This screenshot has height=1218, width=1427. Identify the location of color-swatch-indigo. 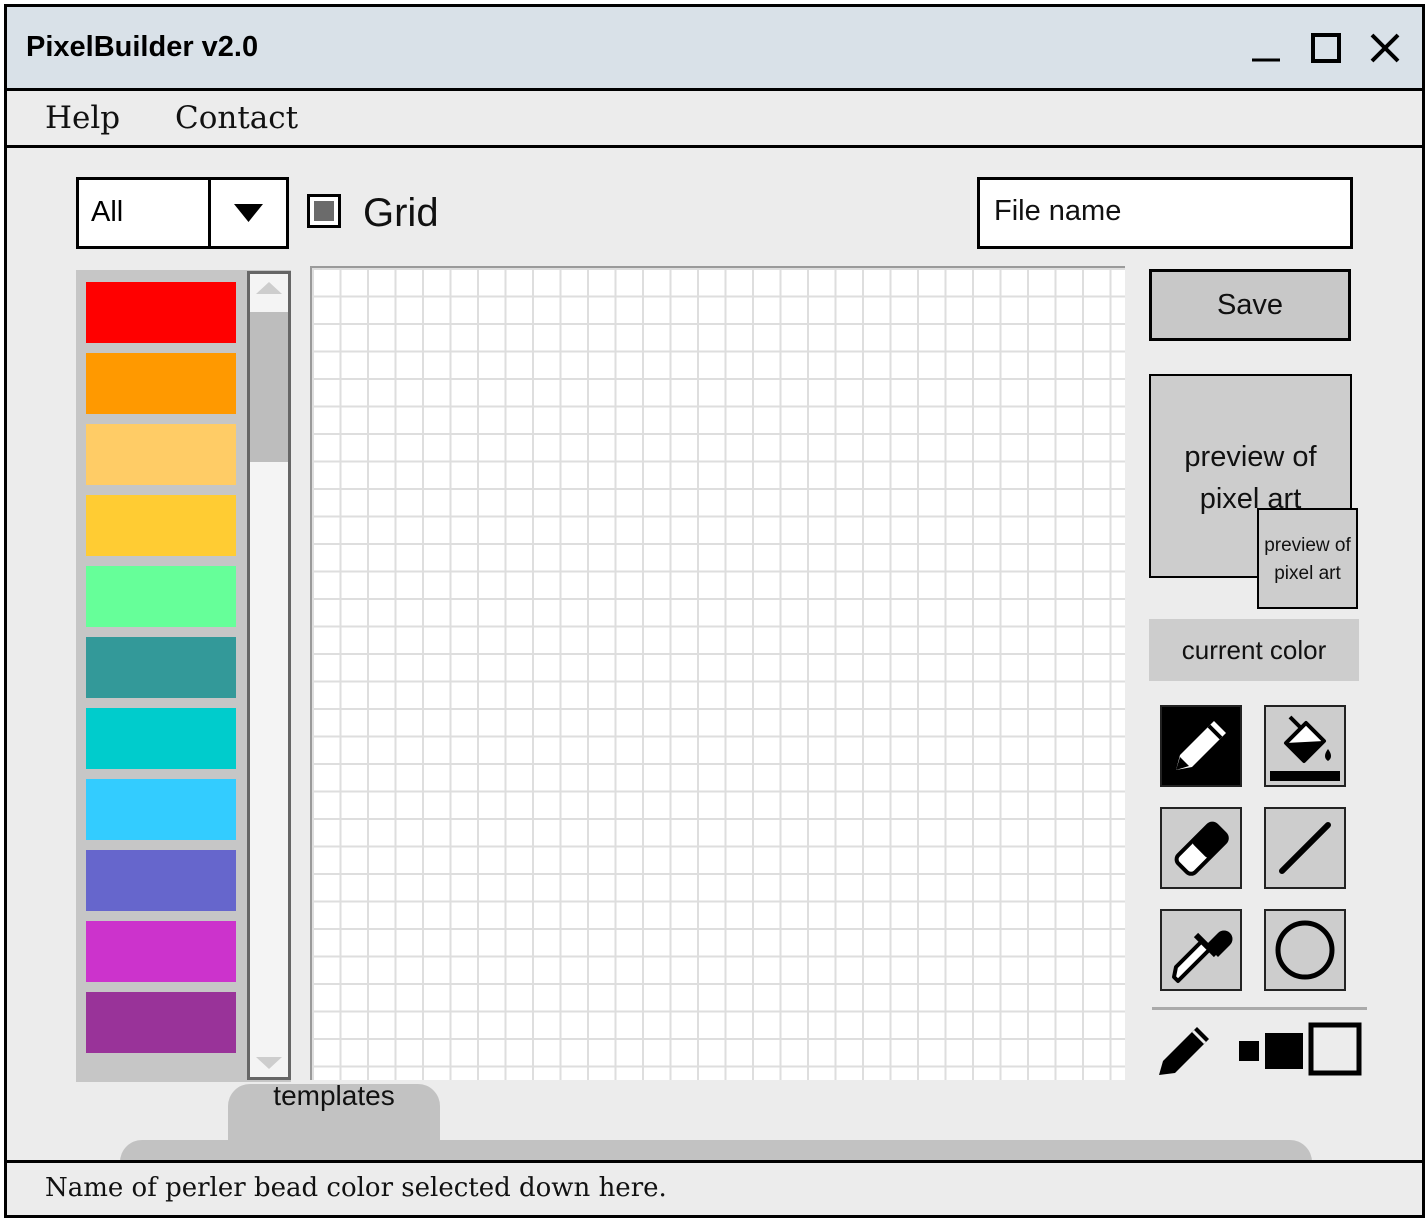
(161, 880).